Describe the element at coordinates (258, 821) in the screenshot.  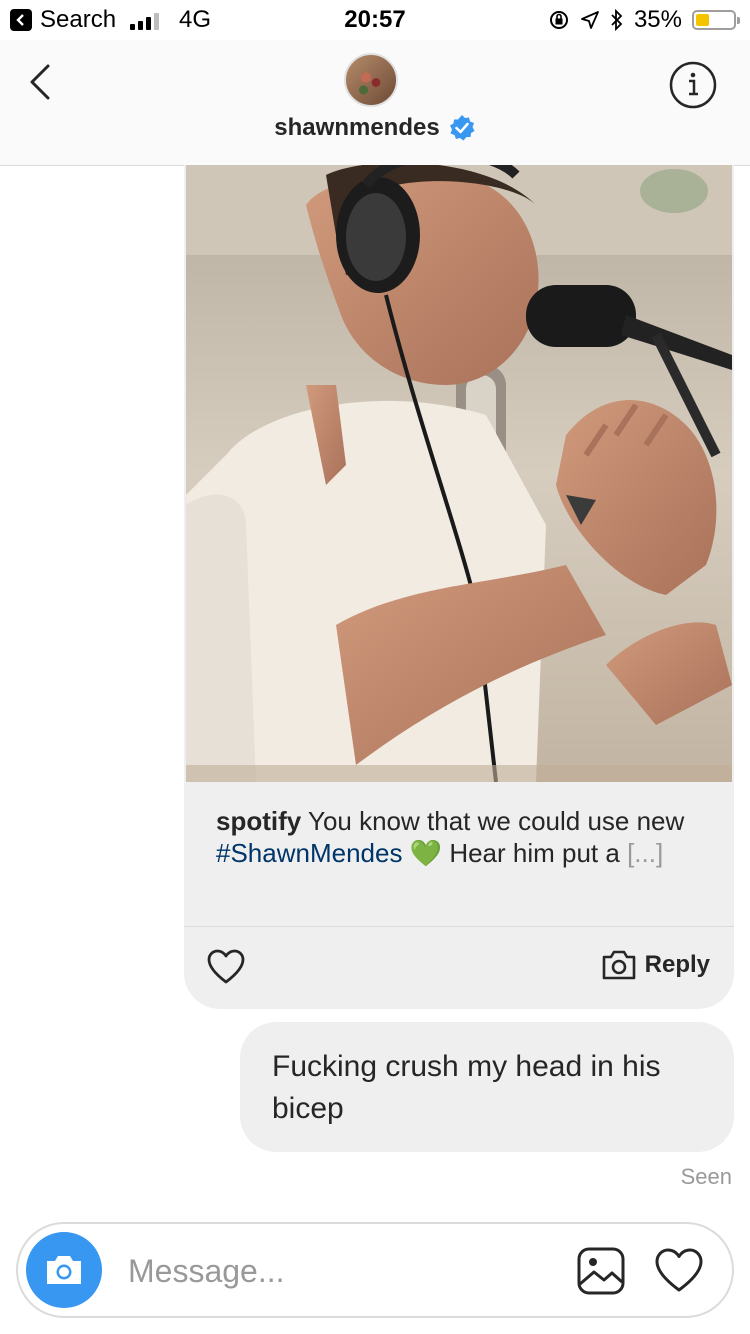
I see `caption-username: spotify` at that location.